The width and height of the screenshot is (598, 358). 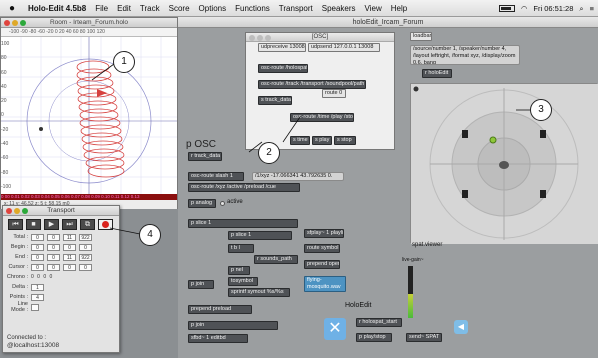 What do you see at coordinates (276, 259) in the screenshot?
I see `receive-sounds-path: r sounds_path` at bounding box center [276, 259].